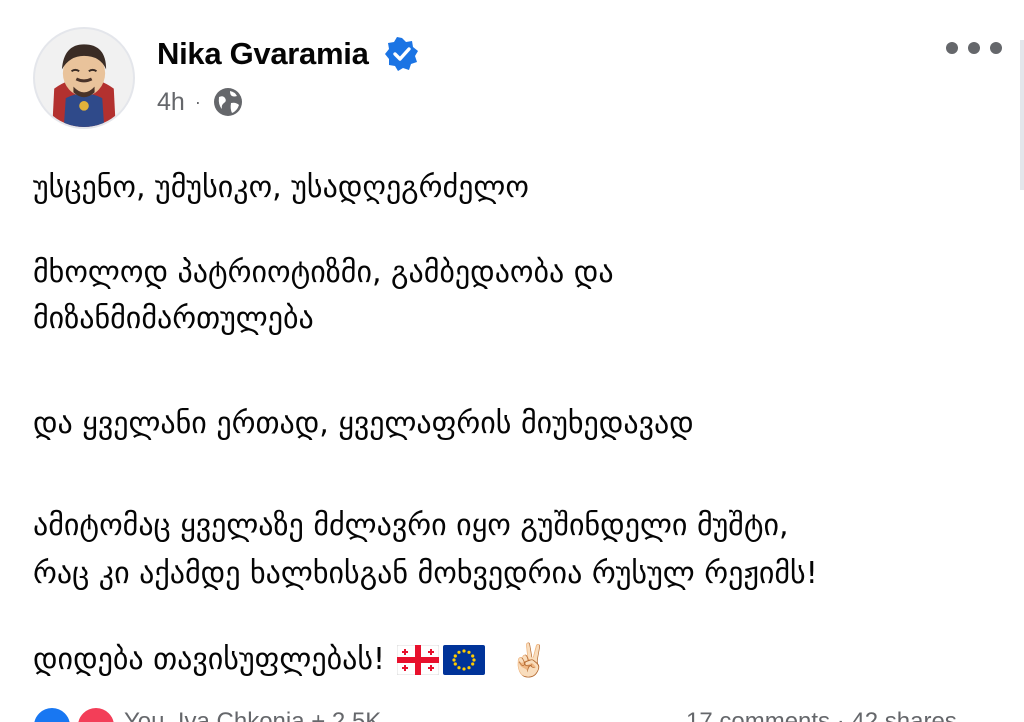 This screenshot has width=1024, height=722. Describe the element at coordinates (323, 272) in the screenshot. I see `post-paragraph: მხოლოდ პატრიოტიზმი, გამბედაობა და` at that location.